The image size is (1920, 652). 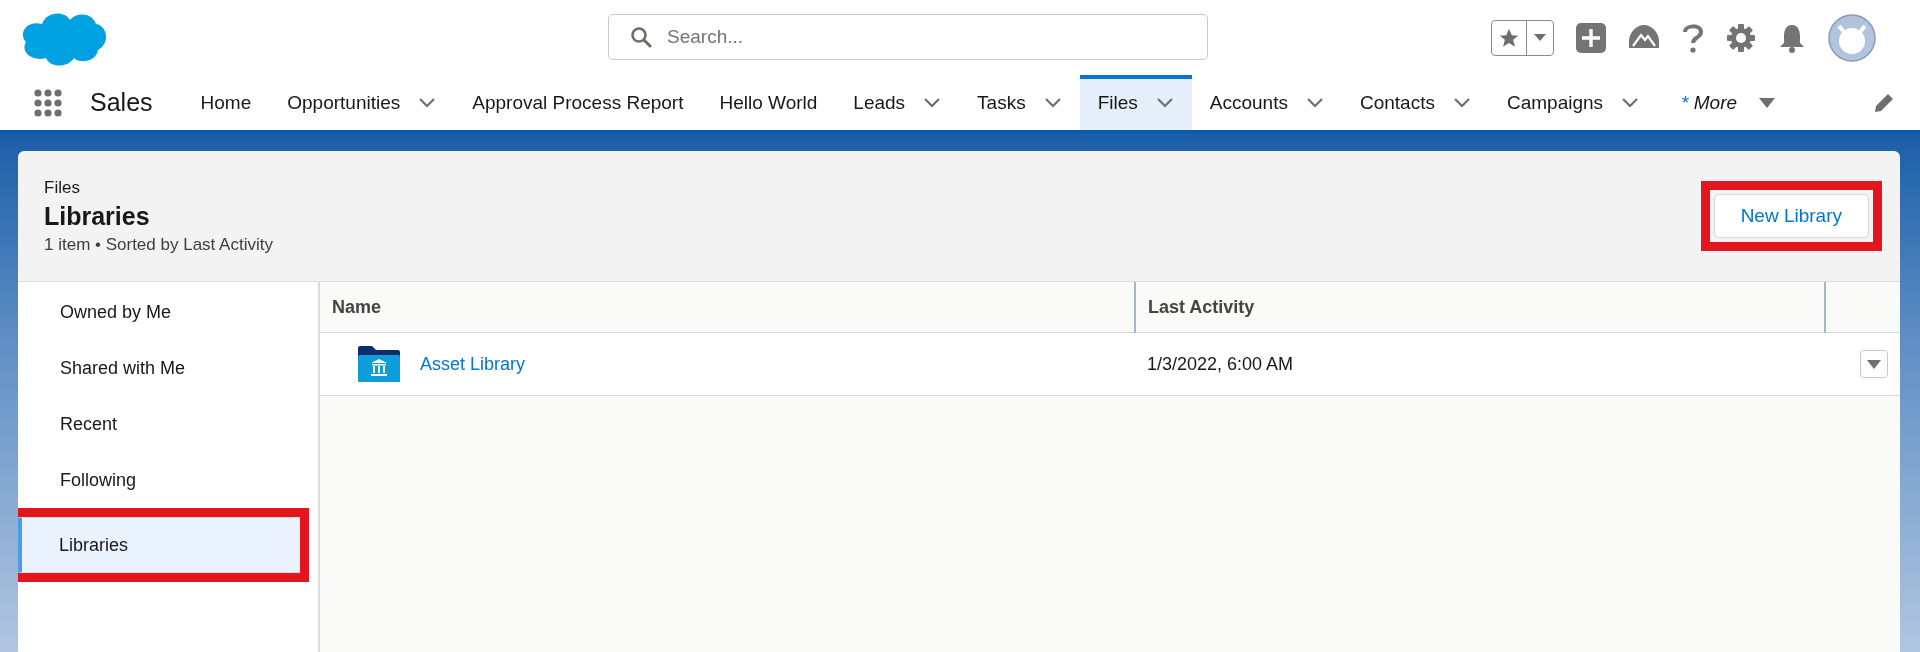 What do you see at coordinates (1741, 37) in the screenshot?
I see `settings-icon` at bounding box center [1741, 37].